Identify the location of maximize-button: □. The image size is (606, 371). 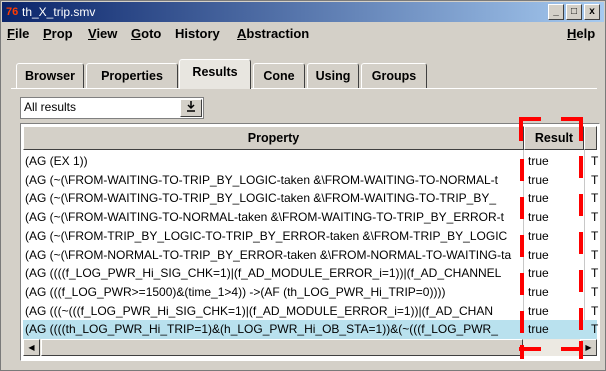
(574, 12).